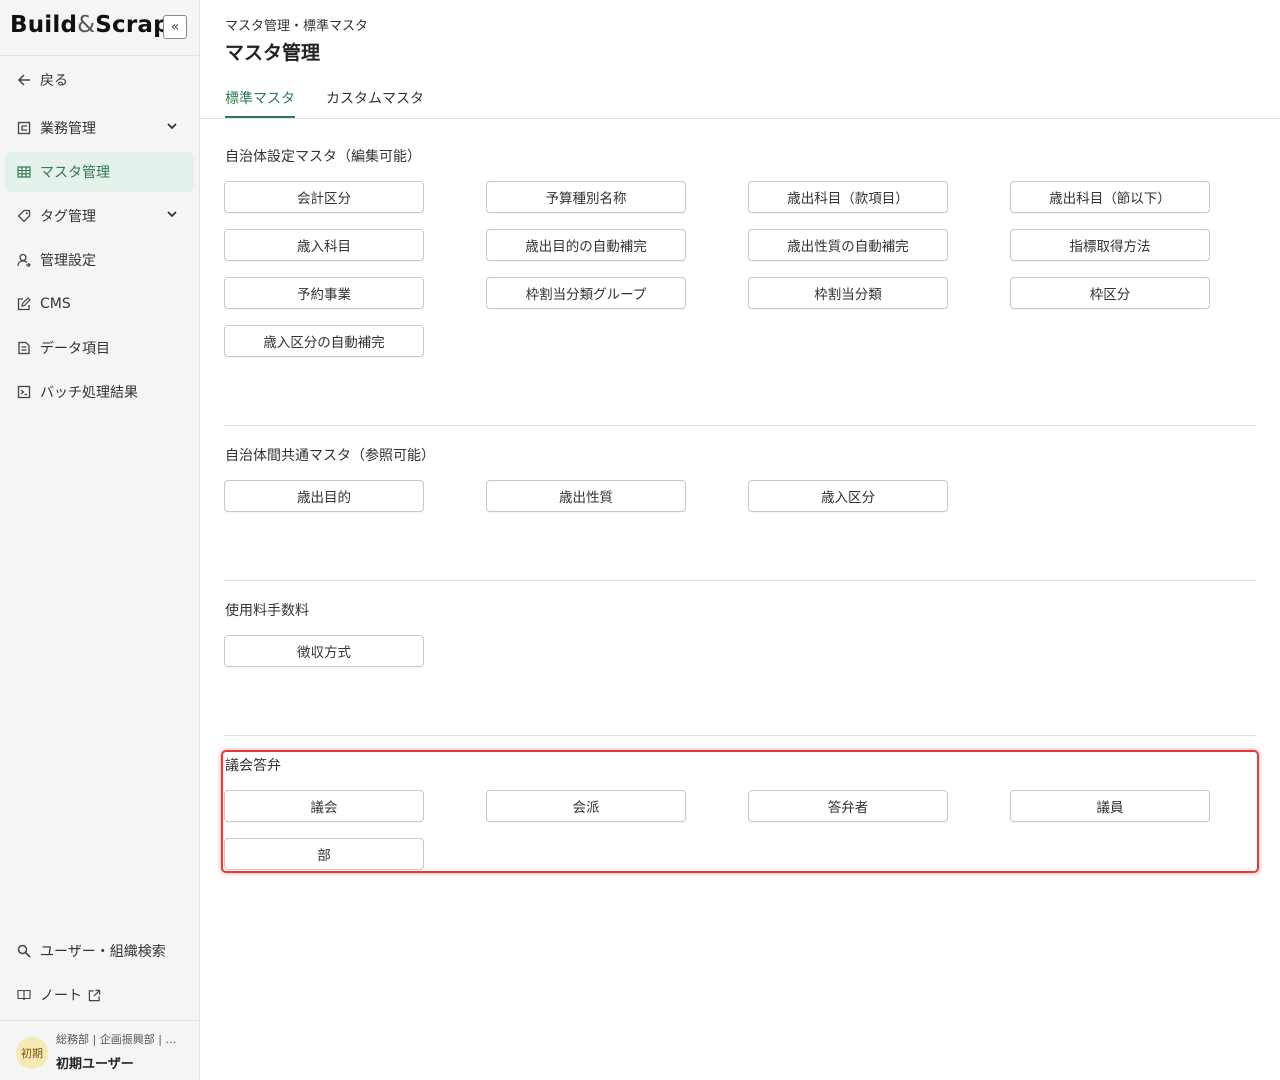 This screenshot has height=1080, width=1280. I want to click on sidebar-item-master: マスタ管理, so click(99, 172).